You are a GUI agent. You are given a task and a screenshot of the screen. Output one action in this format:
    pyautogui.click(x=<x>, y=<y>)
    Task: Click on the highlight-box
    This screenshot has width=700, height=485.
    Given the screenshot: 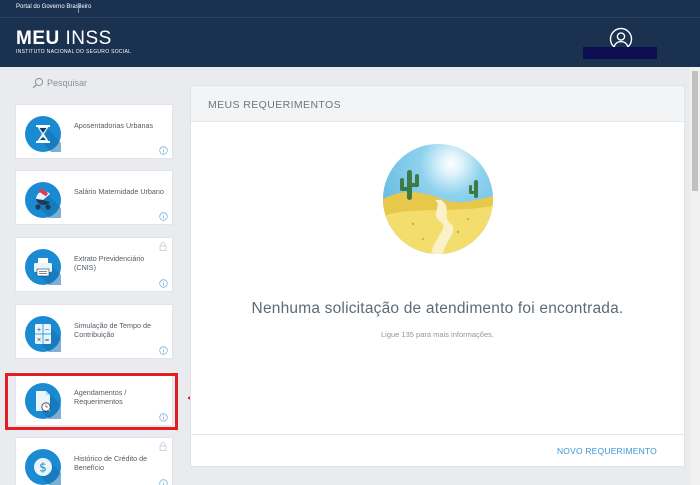 What is the action you would take?
    pyautogui.click(x=91, y=401)
    